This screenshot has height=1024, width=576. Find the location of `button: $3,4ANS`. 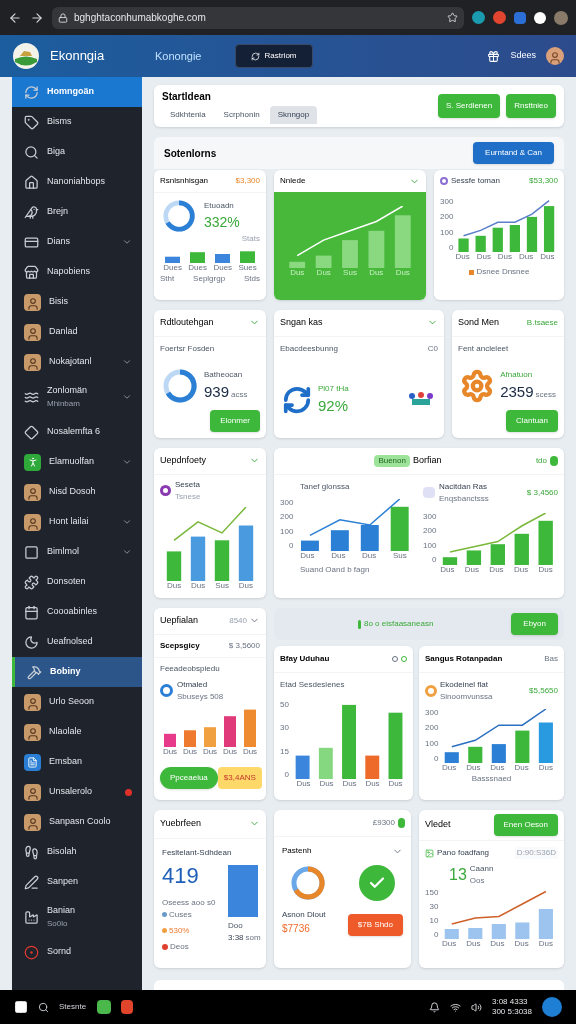

button: $3,4ANS is located at coordinates (239, 777).